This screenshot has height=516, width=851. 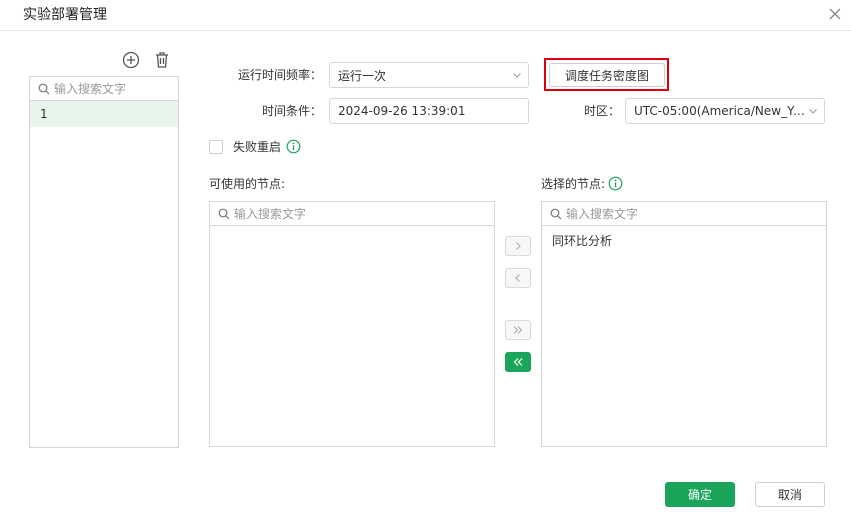 I want to click on experiment-search-input, so click(x=116, y=88).